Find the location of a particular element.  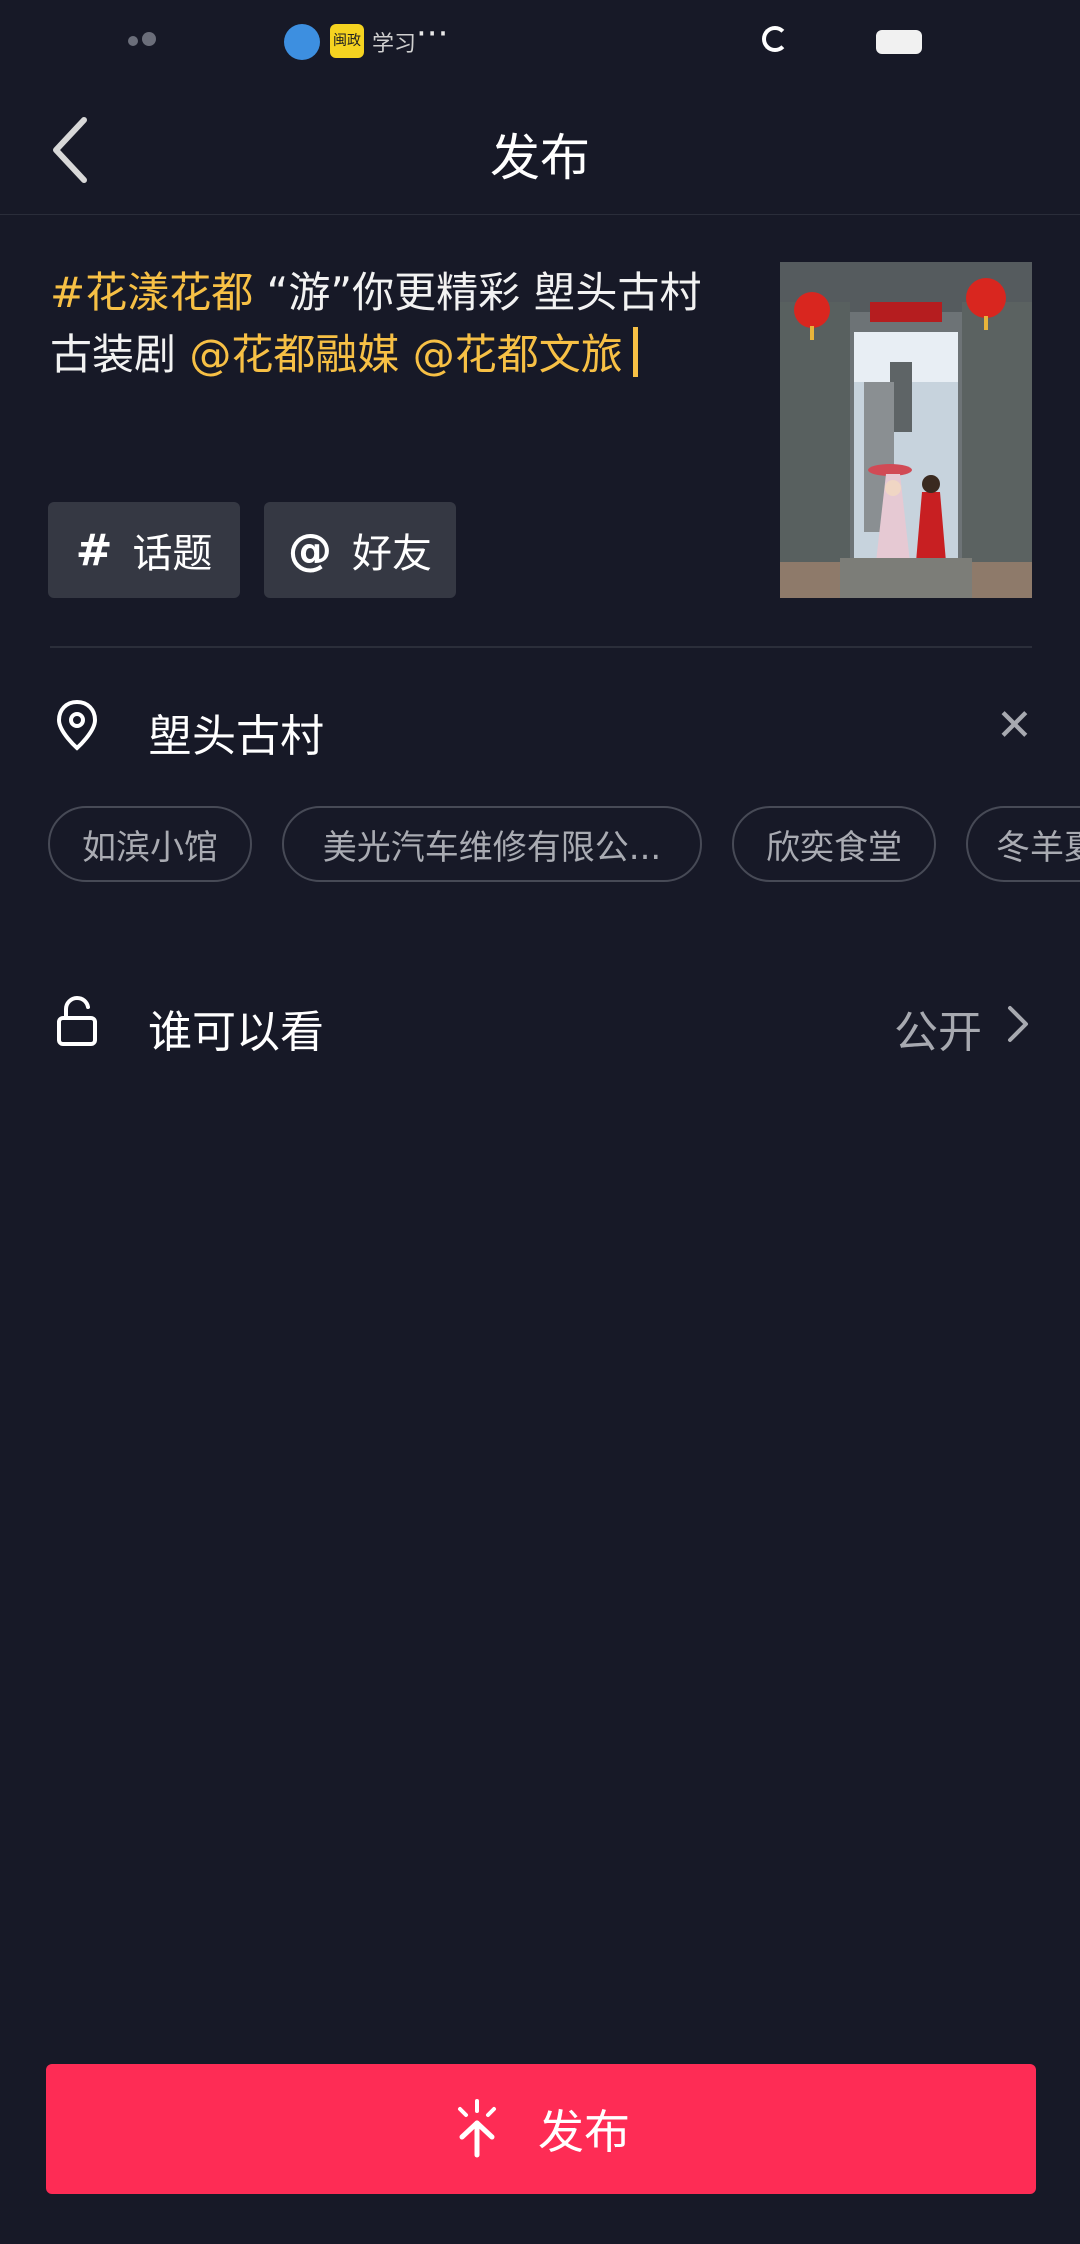

location-pin-icon is located at coordinates (77, 725).